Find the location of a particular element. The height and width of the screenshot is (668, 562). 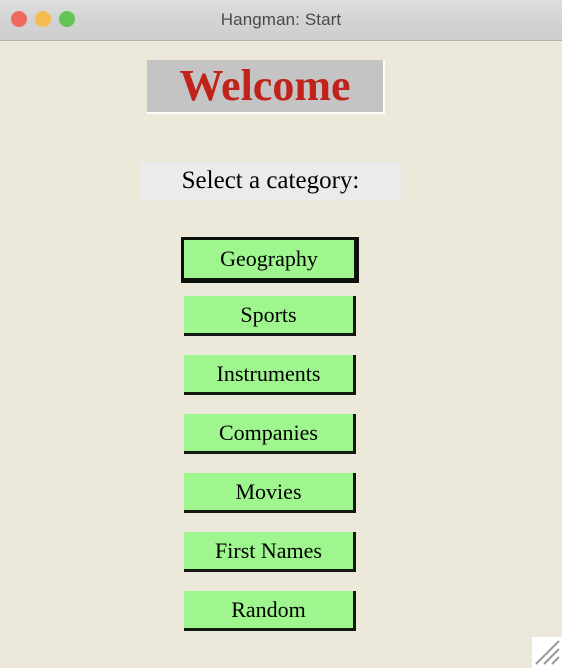

resize-grip-lines is located at coordinates (547, 652).